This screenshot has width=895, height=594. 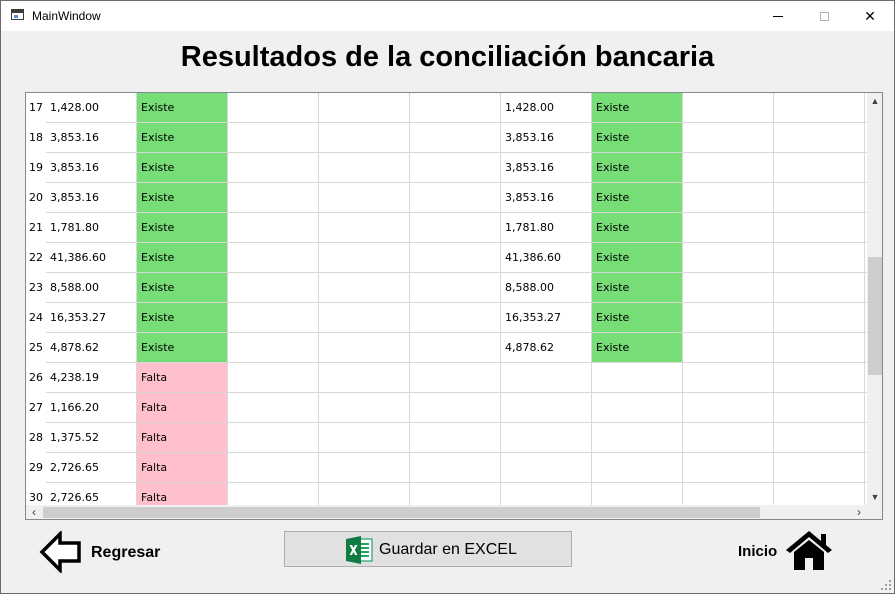 What do you see at coordinates (36, 468) in the screenshot?
I see `row-number: 29` at bounding box center [36, 468].